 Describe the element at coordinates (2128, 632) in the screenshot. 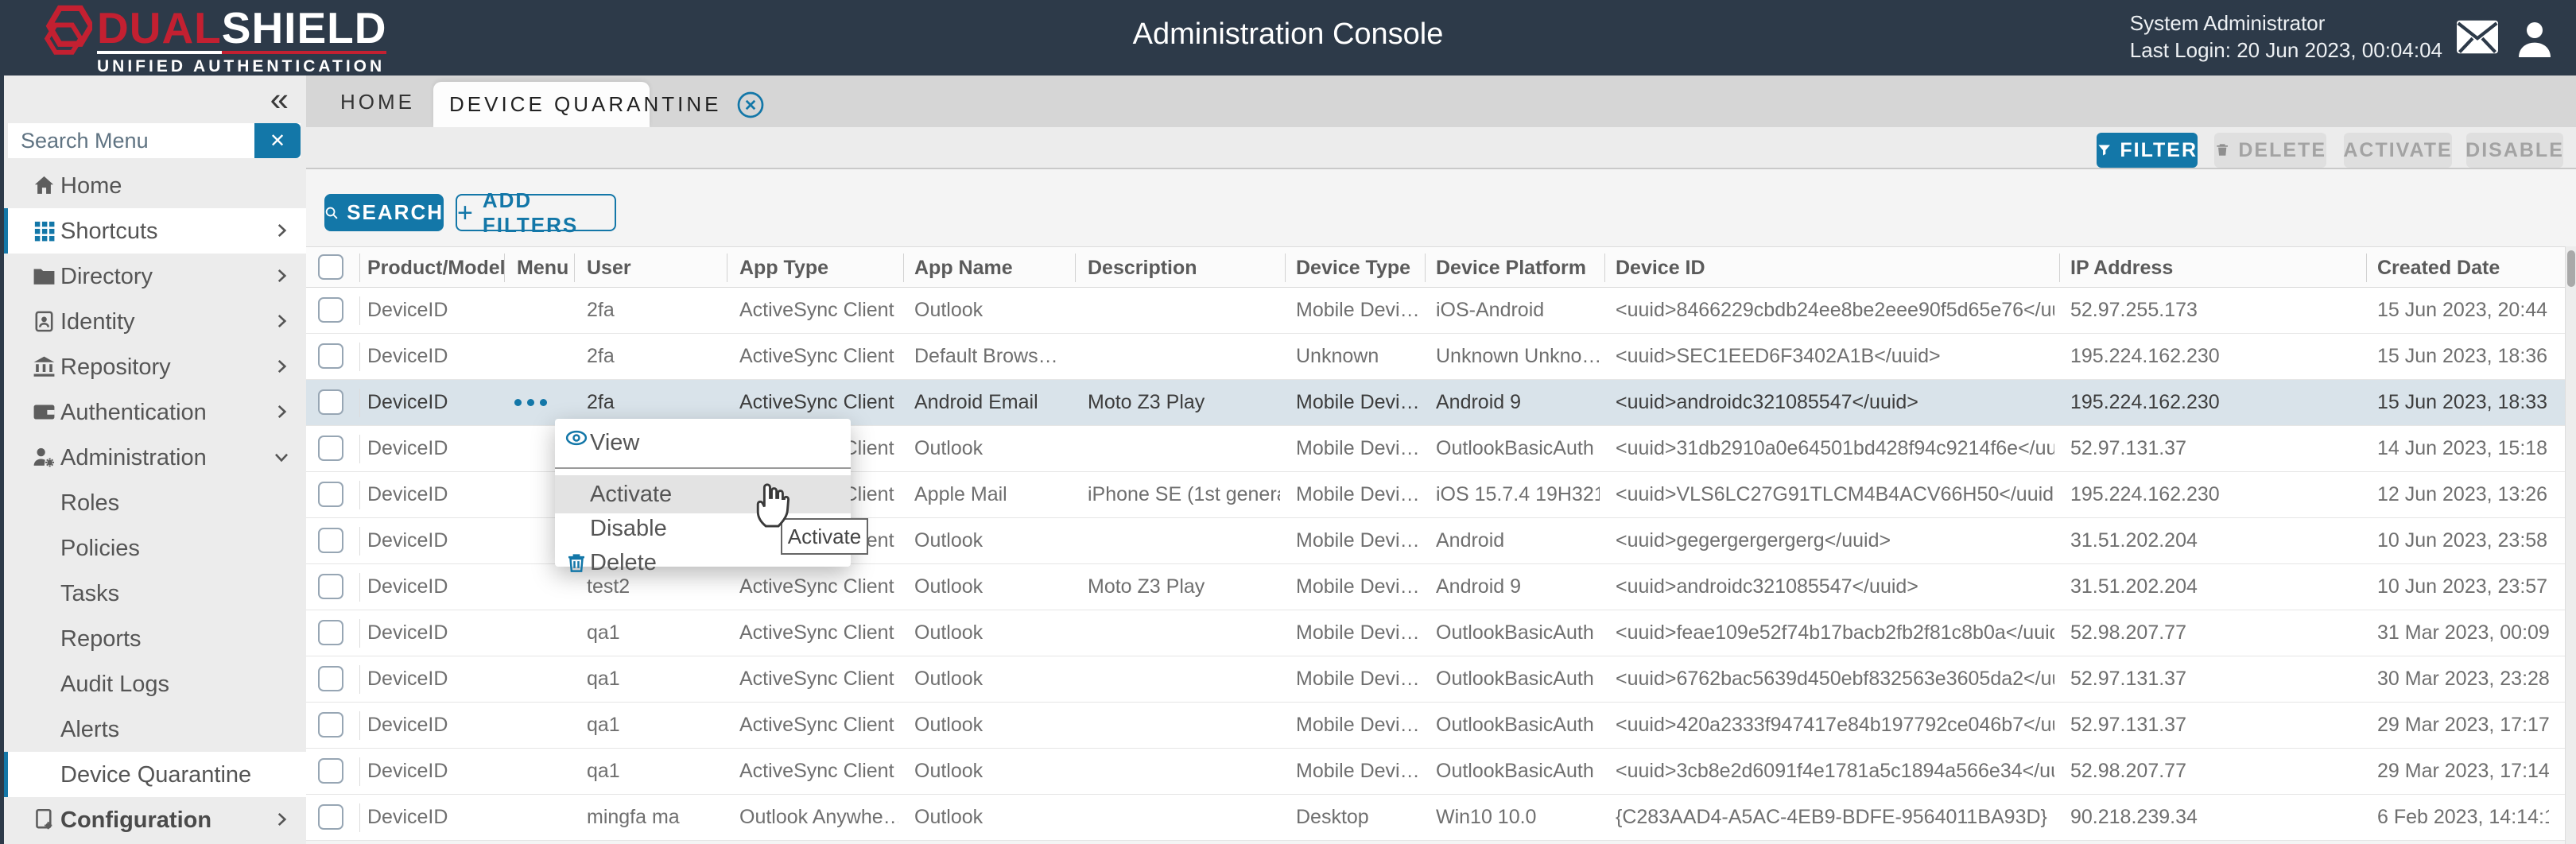

I see `cell-ip: 52.98.207.77` at that location.